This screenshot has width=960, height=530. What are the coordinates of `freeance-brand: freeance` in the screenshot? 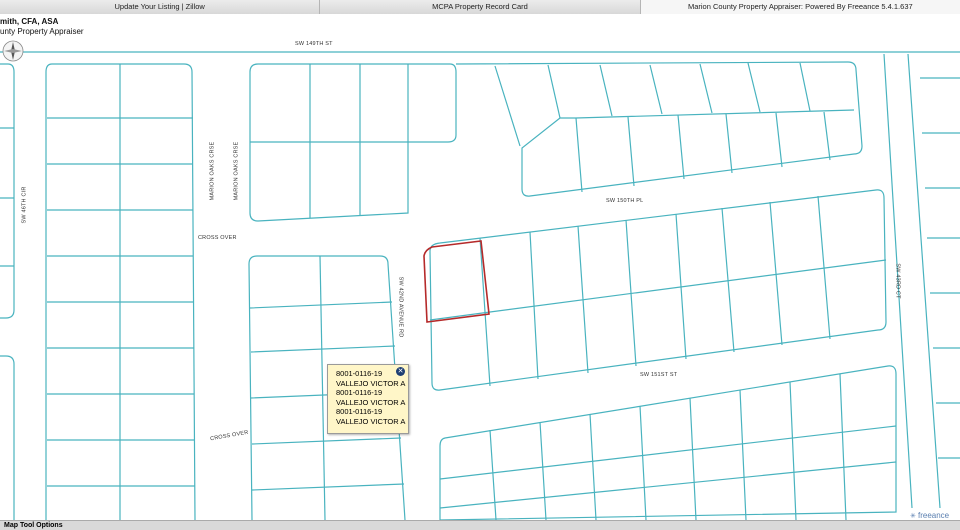 It's located at (934, 515).